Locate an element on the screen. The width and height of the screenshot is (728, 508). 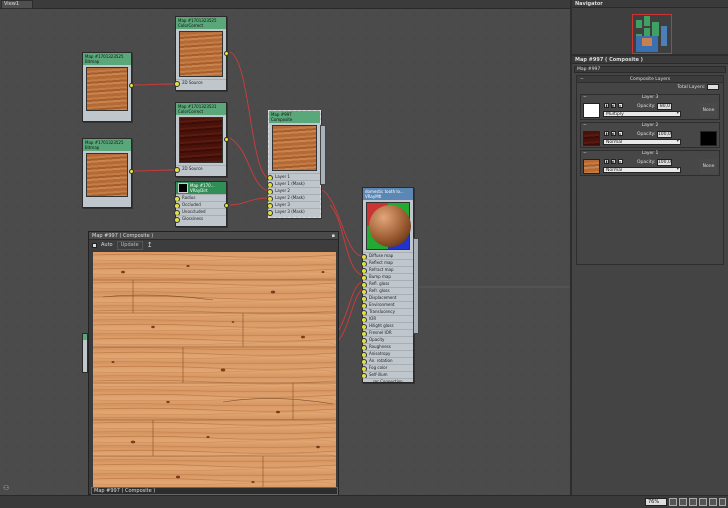
input-slot: Unoccluded is located at coordinates (200, 212).